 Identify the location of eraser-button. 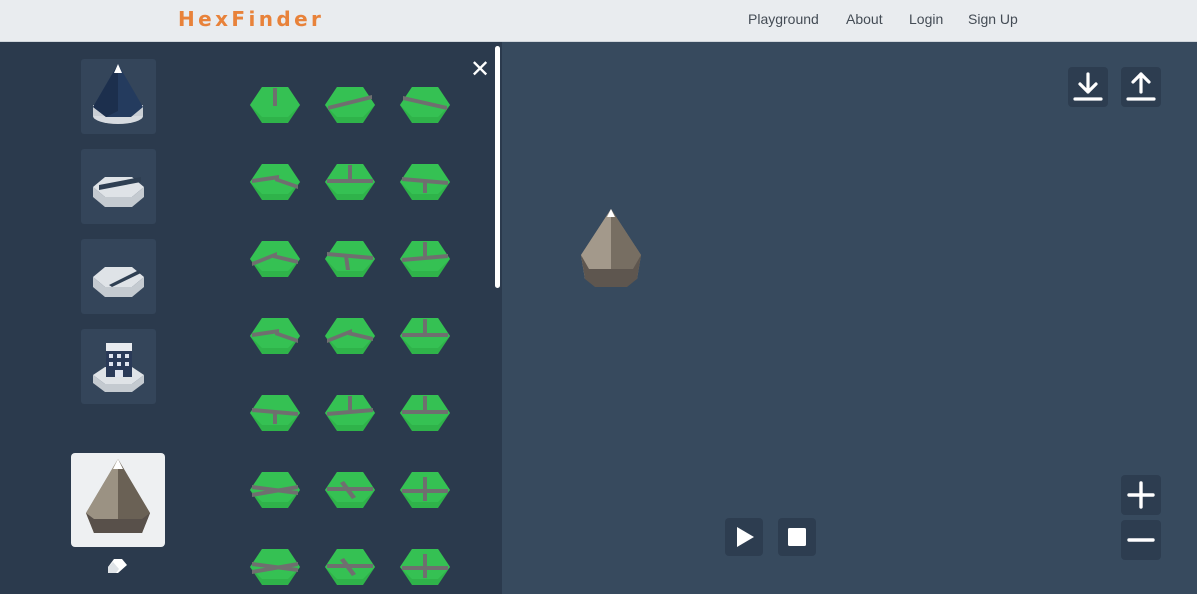
(117, 568).